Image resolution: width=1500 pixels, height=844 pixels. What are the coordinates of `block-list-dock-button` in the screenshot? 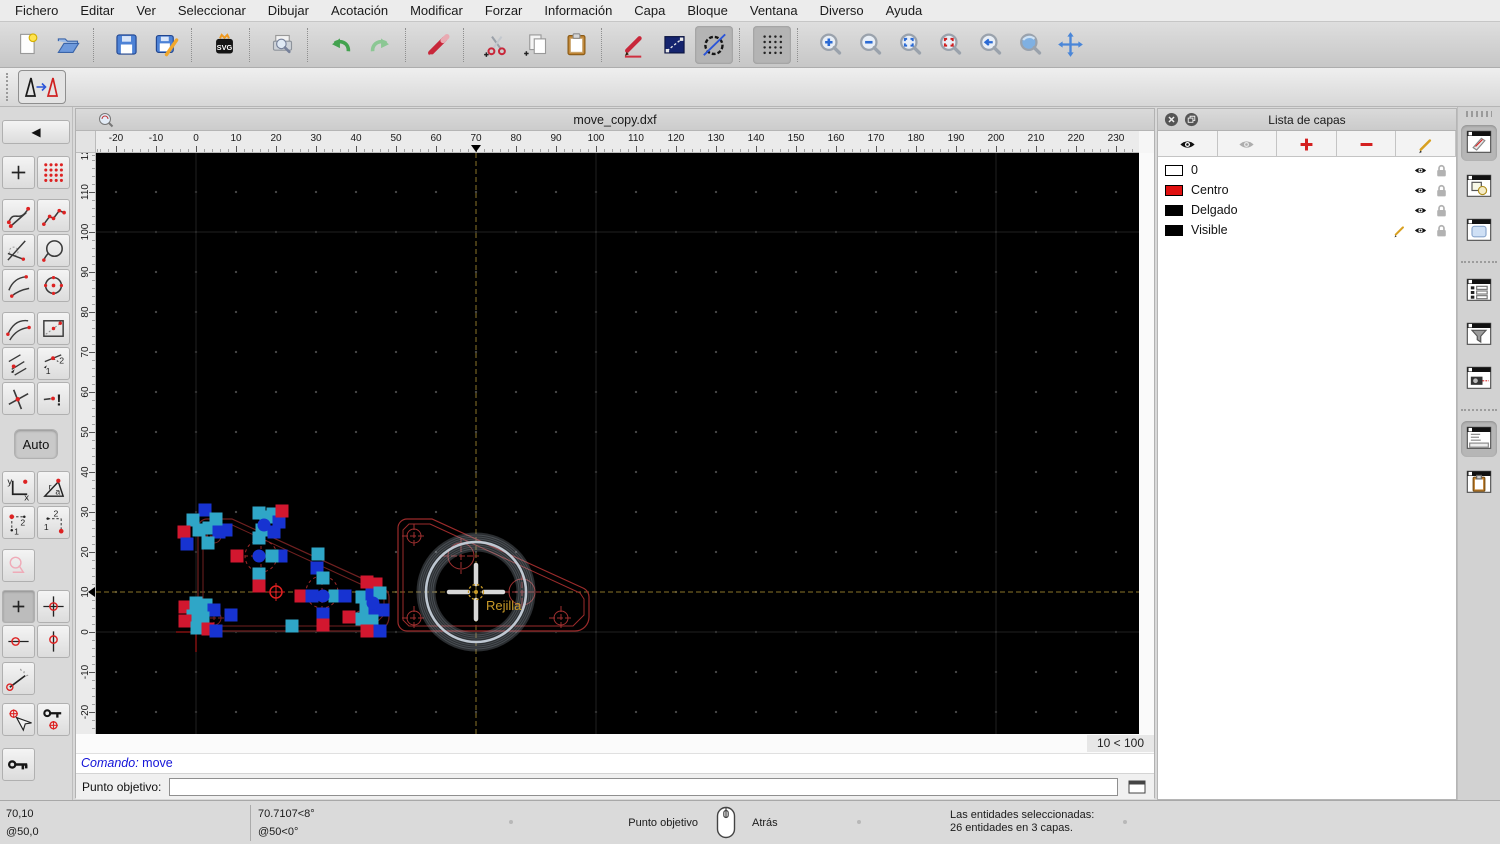 It's located at (1479, 187).